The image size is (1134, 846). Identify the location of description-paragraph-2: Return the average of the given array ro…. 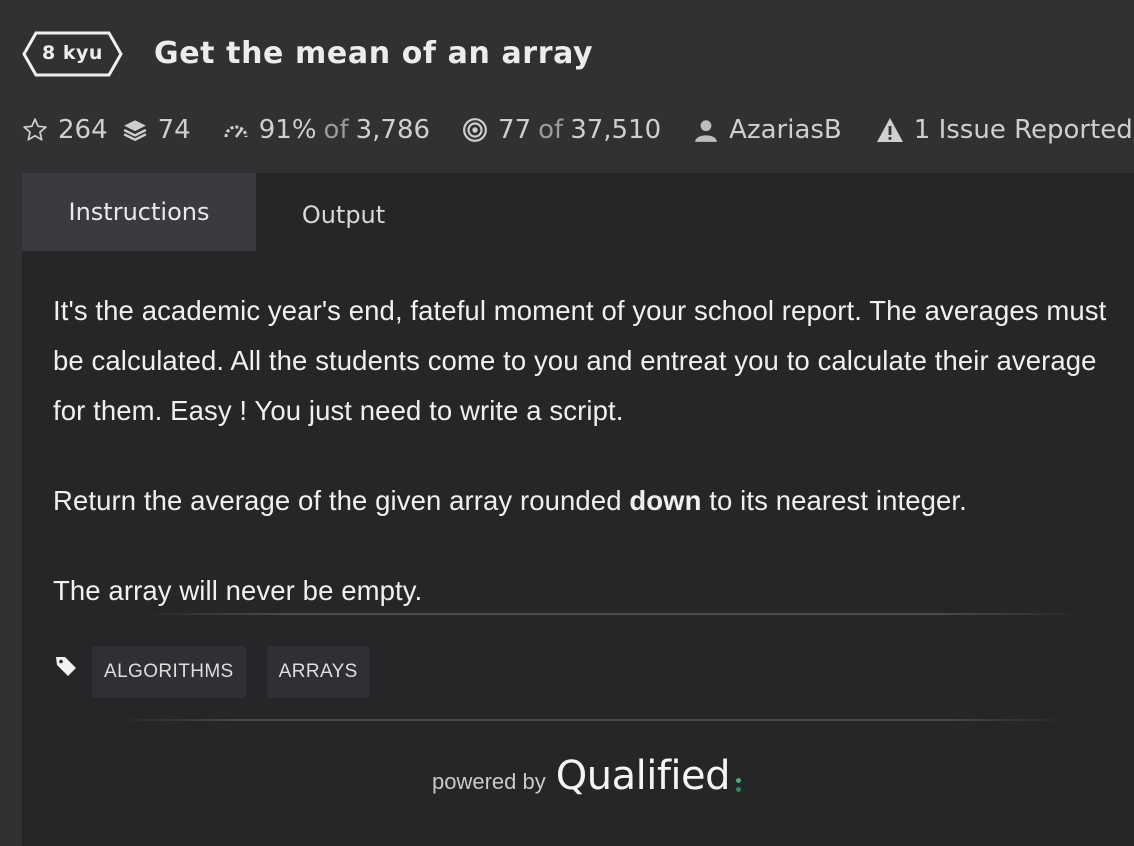
(593, 501).